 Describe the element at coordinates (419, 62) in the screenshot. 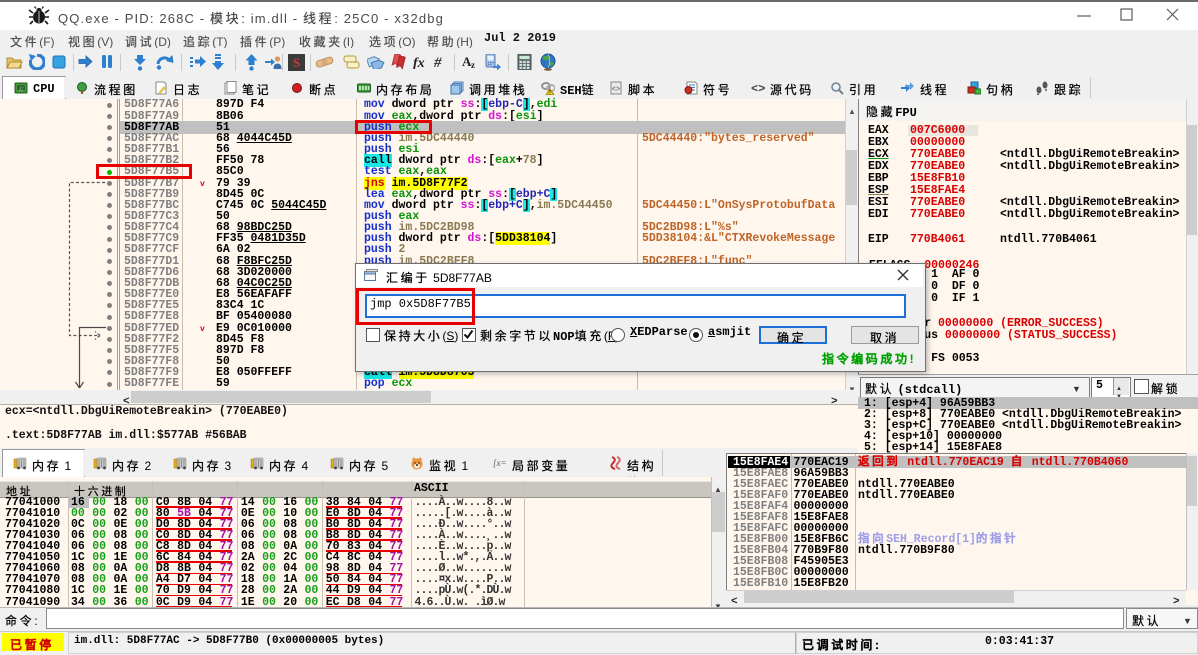

I see `svg-text: fx` at that location.